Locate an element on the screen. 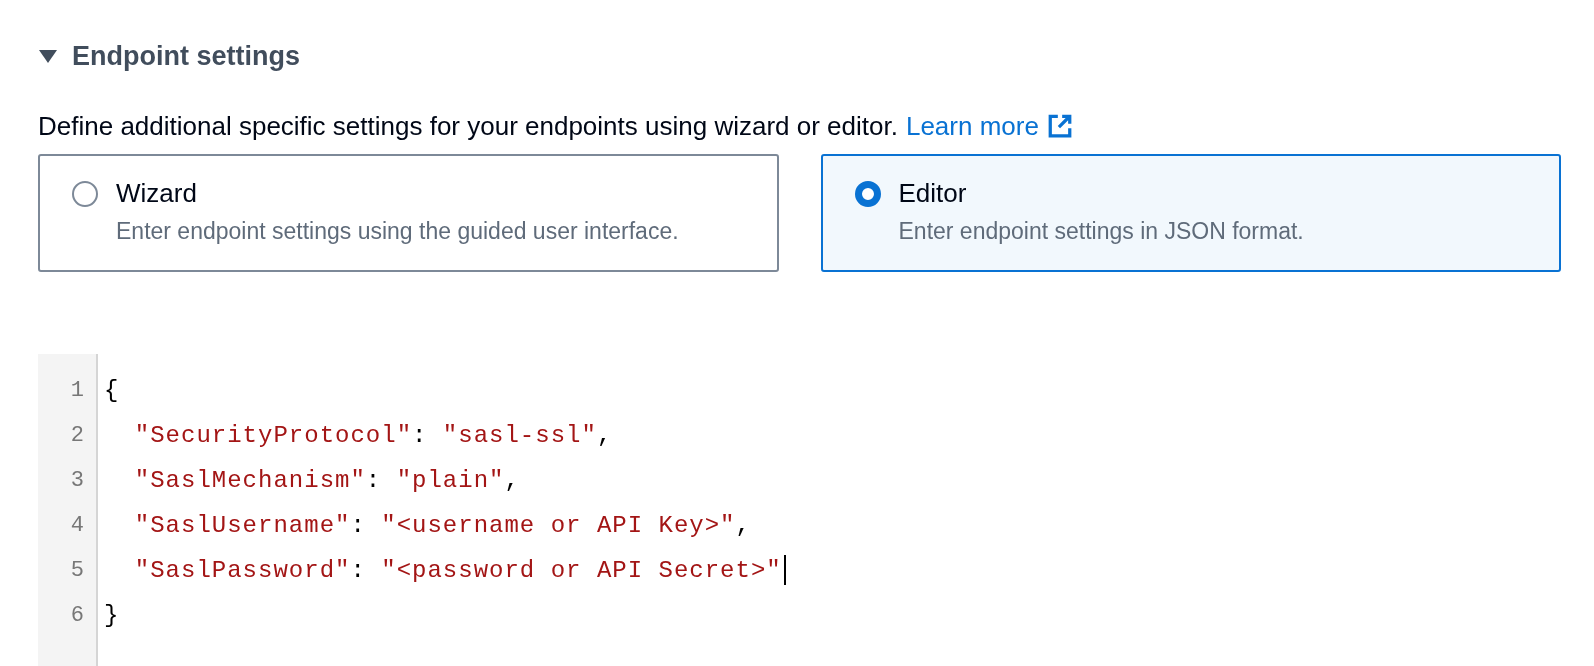 Image resolution: width=1594 pixels, height=666 pixels. option-label: Editor is located at coordinates (933, 192).